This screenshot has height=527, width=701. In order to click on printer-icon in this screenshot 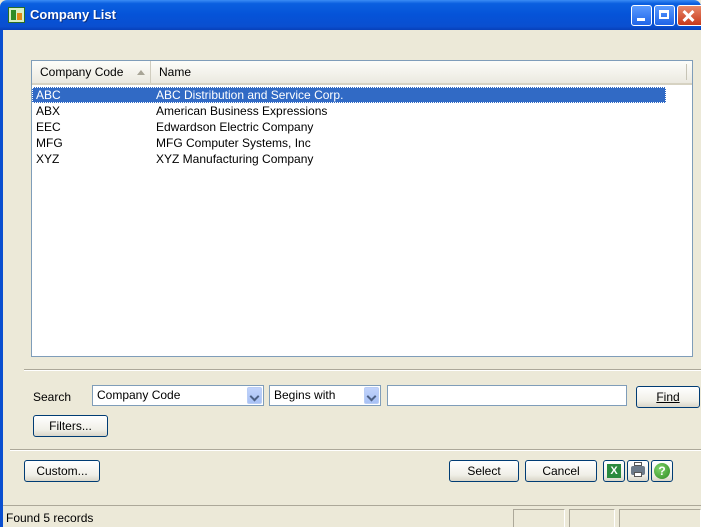, I will do `click(638, 469)`.